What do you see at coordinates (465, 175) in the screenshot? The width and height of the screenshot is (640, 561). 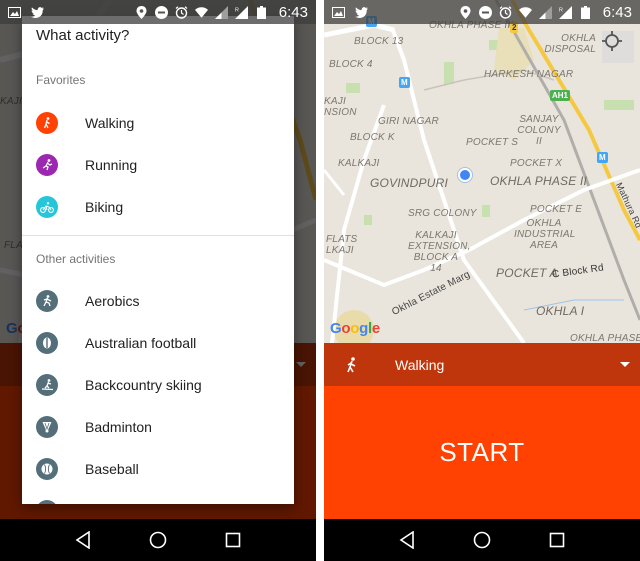 I see `my-location-marker` at bounding box center [465, 175].